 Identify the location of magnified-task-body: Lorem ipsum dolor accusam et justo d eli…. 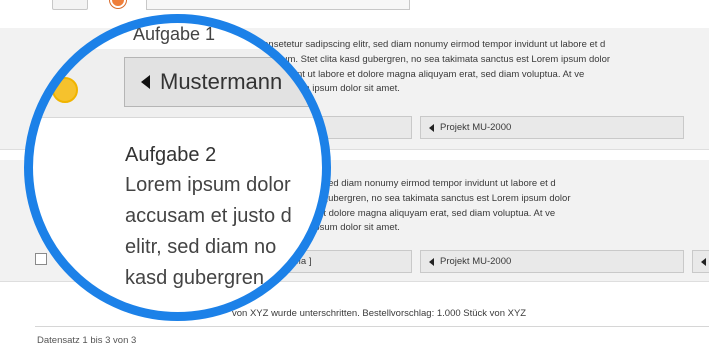
(208, 231).